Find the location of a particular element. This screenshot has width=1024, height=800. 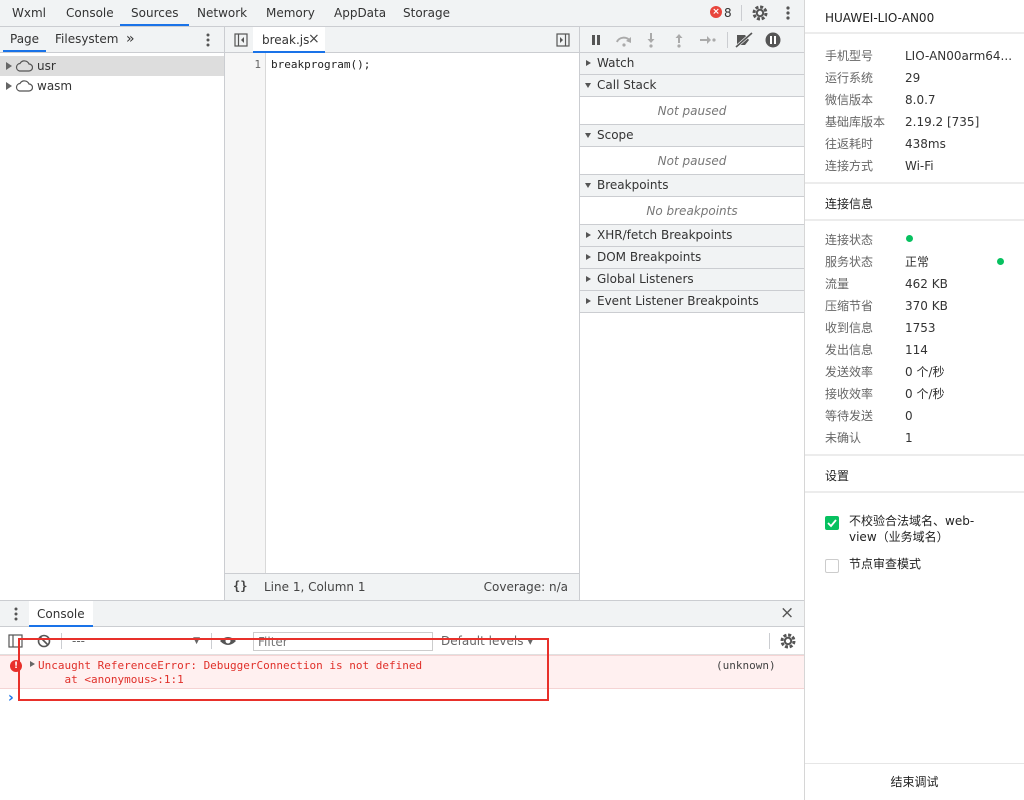

toggle-debugger-icon is located at coordinates (563, 40).